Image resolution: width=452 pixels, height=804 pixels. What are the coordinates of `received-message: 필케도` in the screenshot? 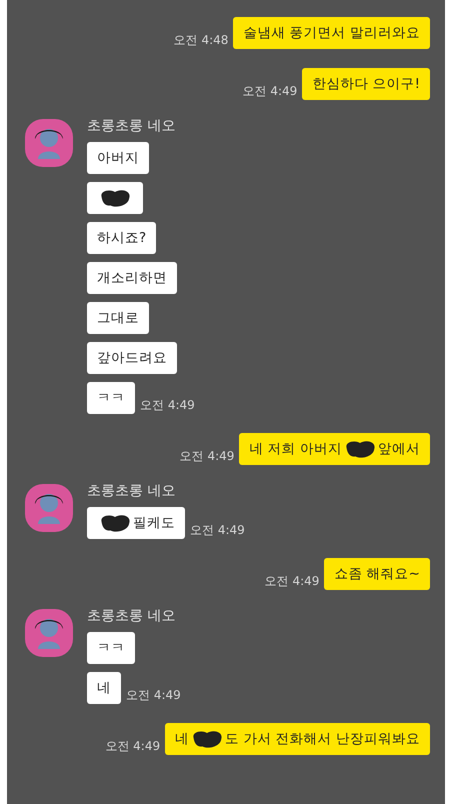 It's located at (136, 523).